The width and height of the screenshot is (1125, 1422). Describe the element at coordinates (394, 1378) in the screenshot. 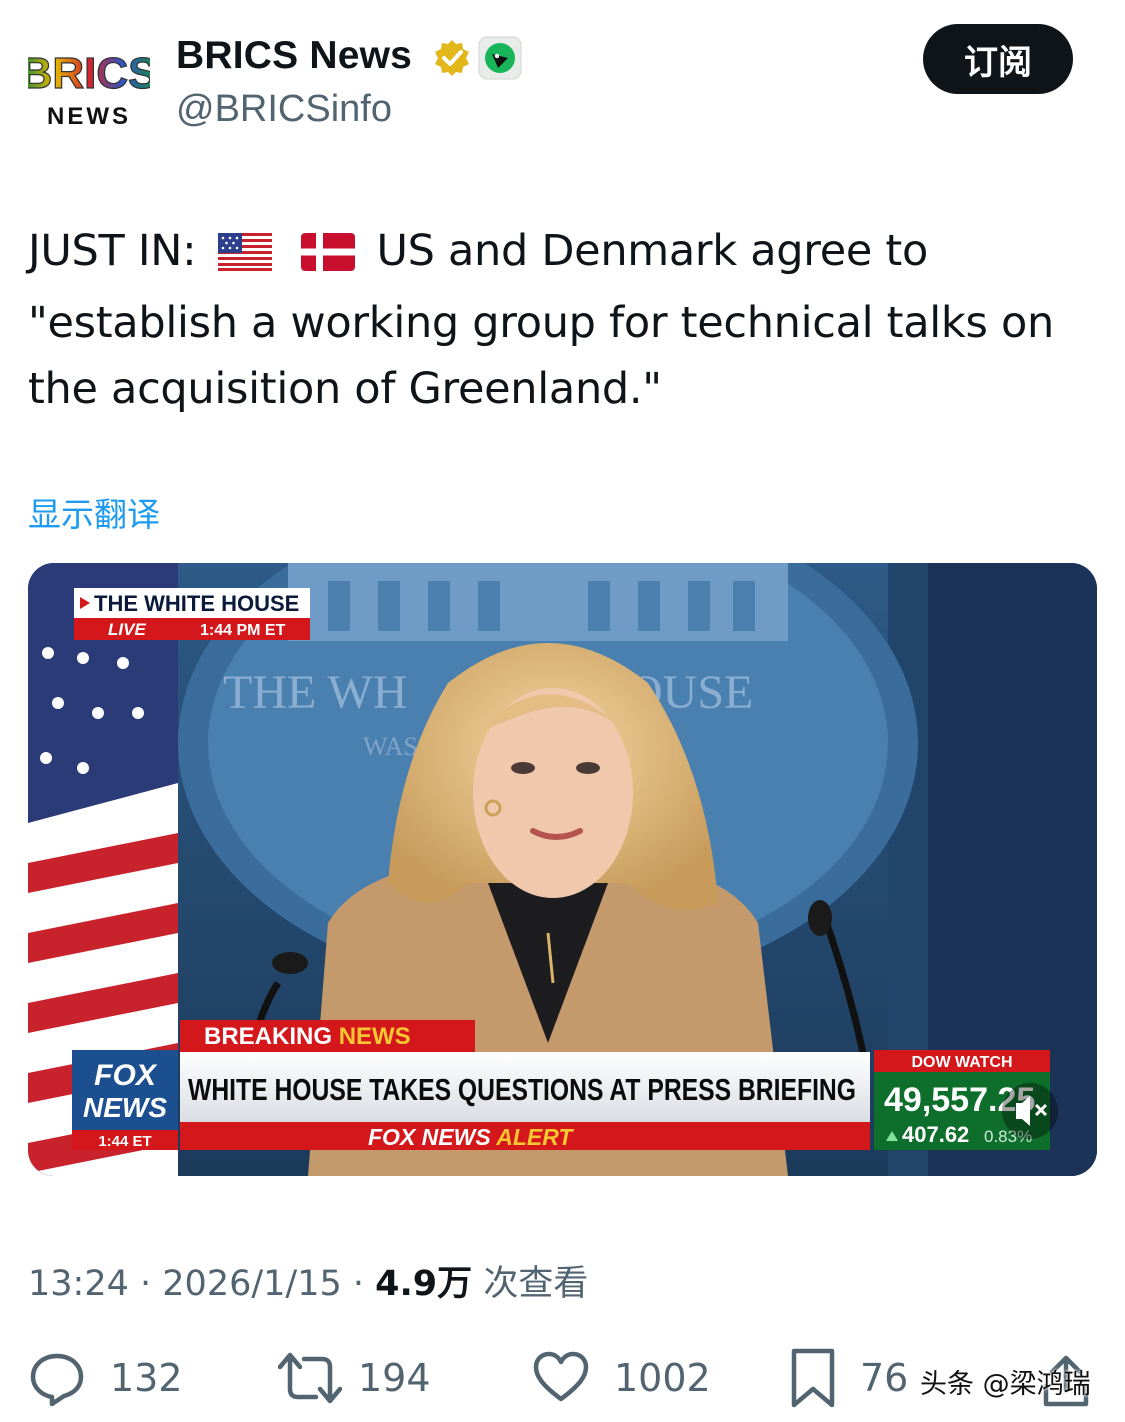

I see `repost-count: 194` at that location.